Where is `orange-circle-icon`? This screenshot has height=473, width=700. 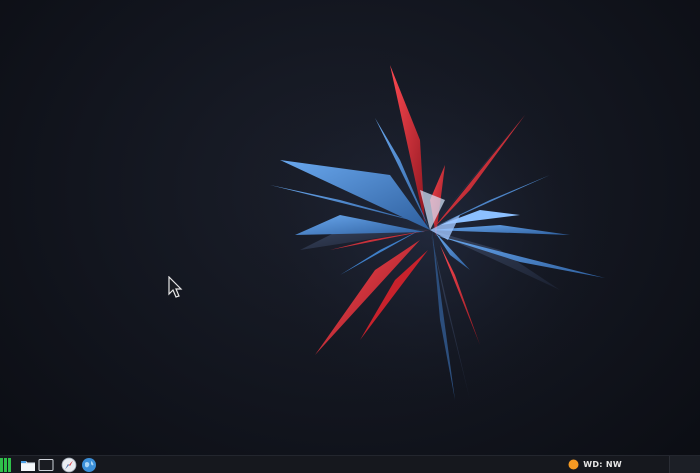
orange-circle-icon is located at coordinates (573, 464).